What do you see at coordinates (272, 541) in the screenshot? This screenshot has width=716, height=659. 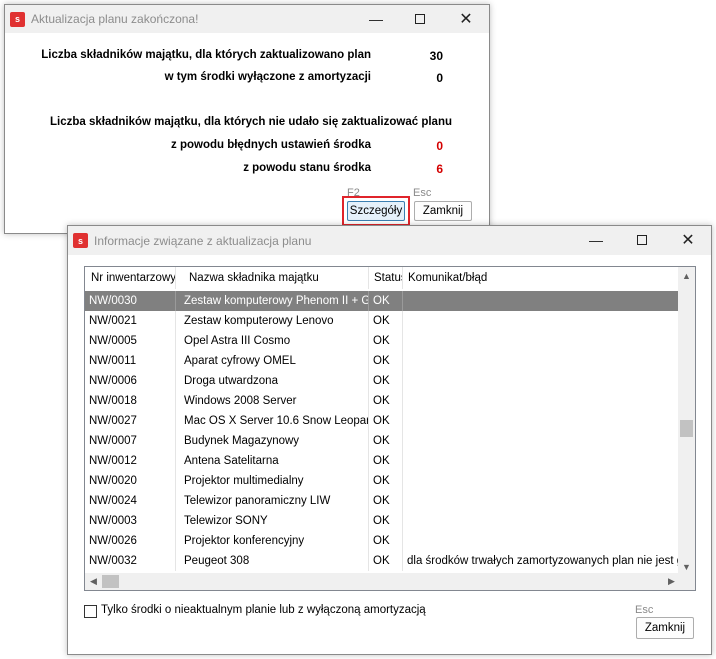 I see `cell-name: Projektor konferencyjny` at bounding box center [272, 541].